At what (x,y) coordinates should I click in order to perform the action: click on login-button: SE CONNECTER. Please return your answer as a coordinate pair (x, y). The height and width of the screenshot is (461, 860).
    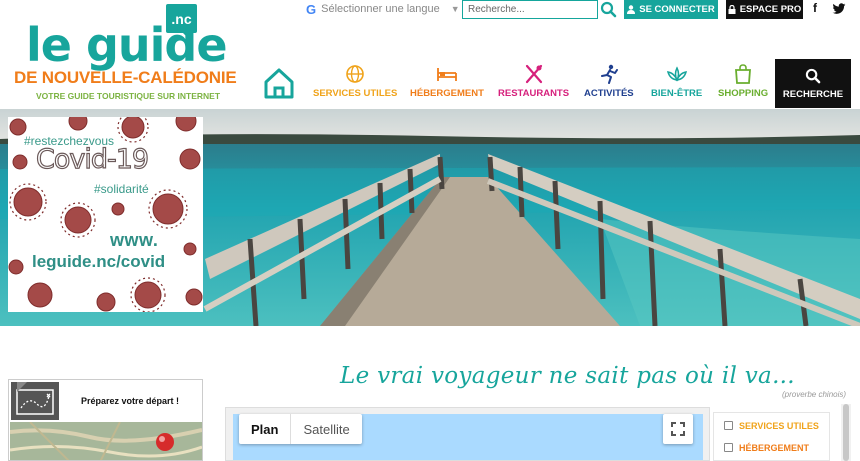
    Looking at the image, I should click on (671, 9).